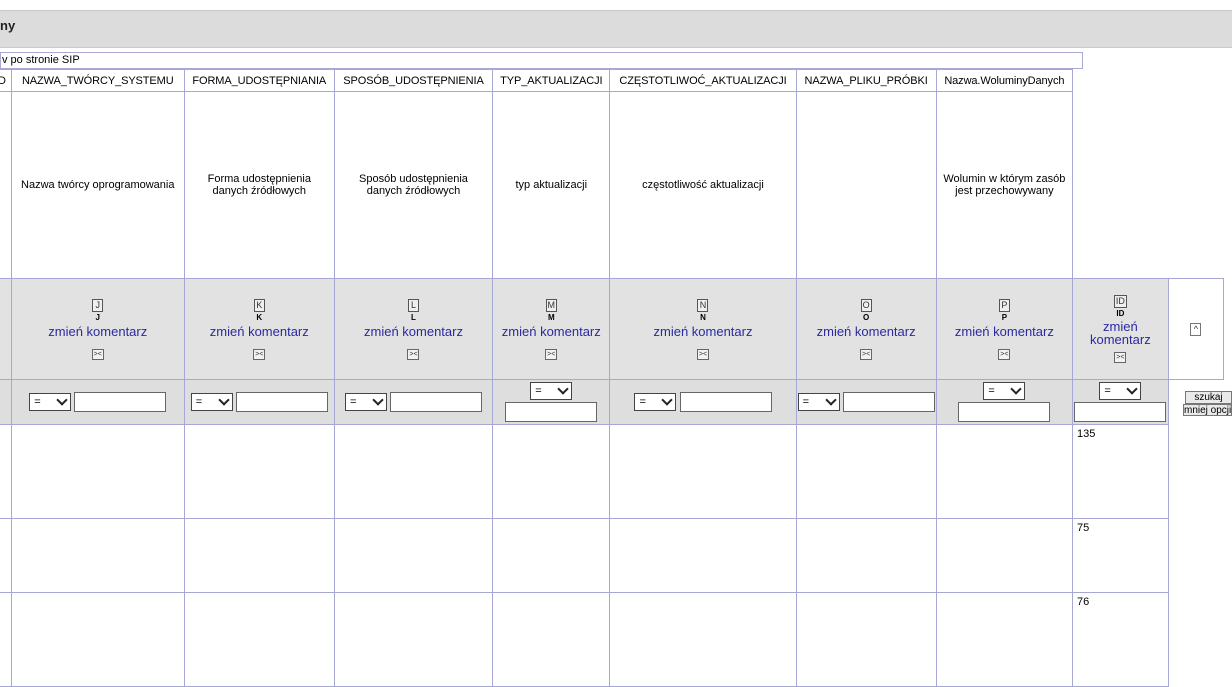  What do you see at coordinates (551, 185) in the screenshot?
I see `column-description: typ aktualizacji` at bounding box center [551, 185].